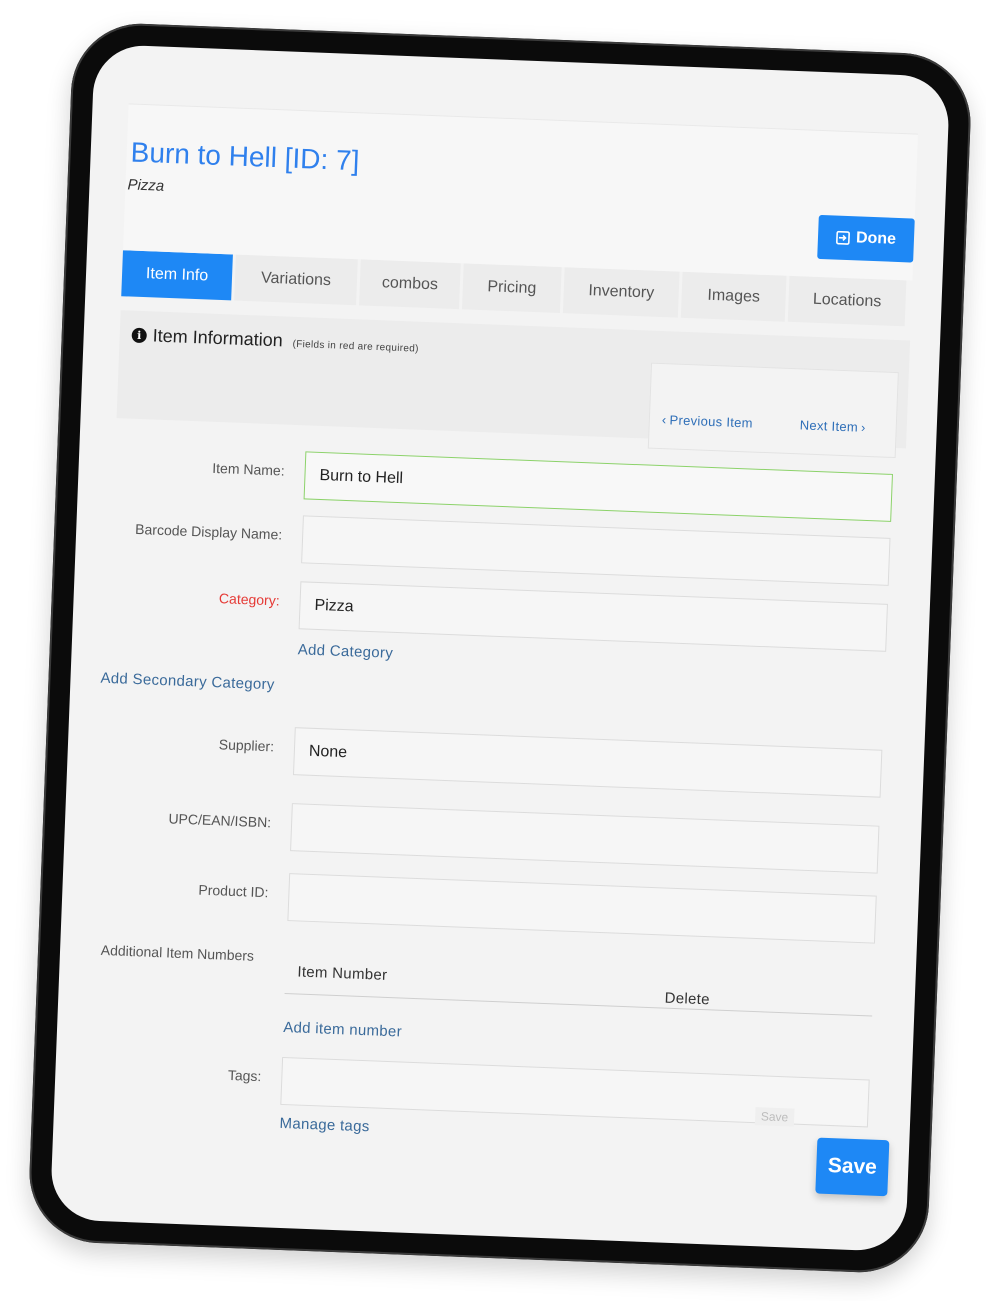  What do you see at coordinates (139, 335) in the screenshot?
I see `info-icon: i` at bounding box center [139, 335].